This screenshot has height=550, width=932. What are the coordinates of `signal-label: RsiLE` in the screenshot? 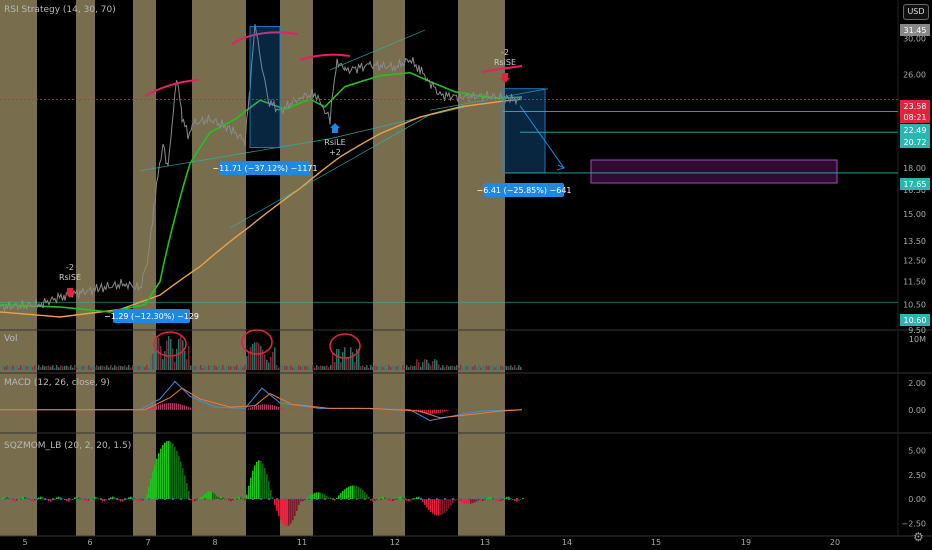 It's located at (334, 142).